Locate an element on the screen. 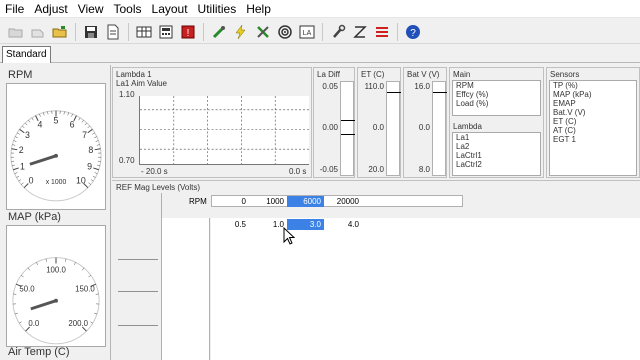 This screenshot has height=360, width=640. document-icon is located at coordinates (113, 32).